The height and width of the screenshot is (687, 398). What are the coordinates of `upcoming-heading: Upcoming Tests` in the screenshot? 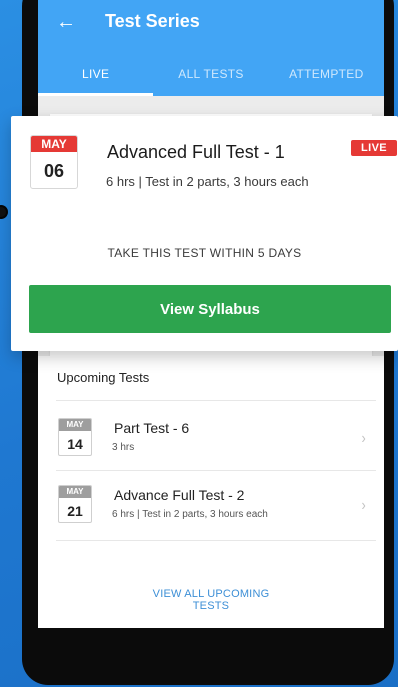 It's located at (103, 377).